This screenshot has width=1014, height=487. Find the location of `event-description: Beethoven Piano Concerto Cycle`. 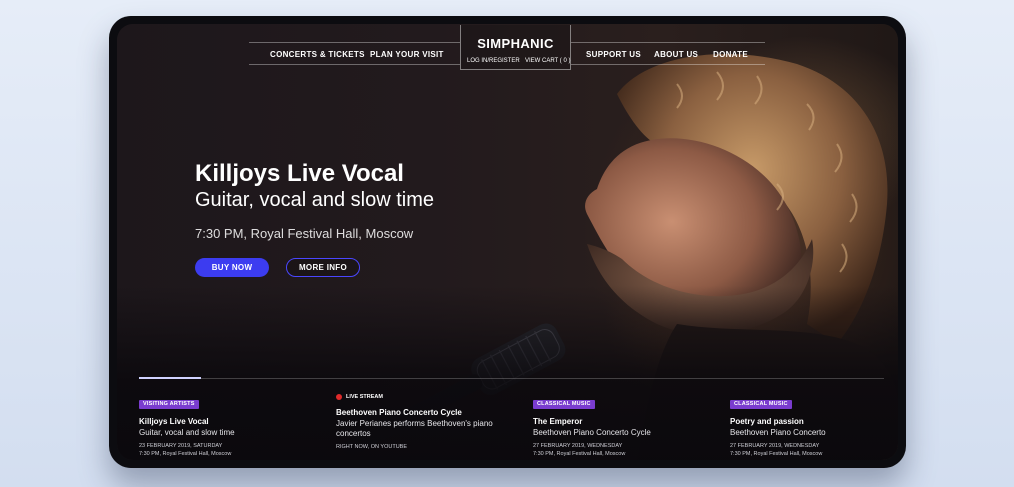

event-description: Beethoven Piano Concerto Cycle is located at coordinates (592, 432).